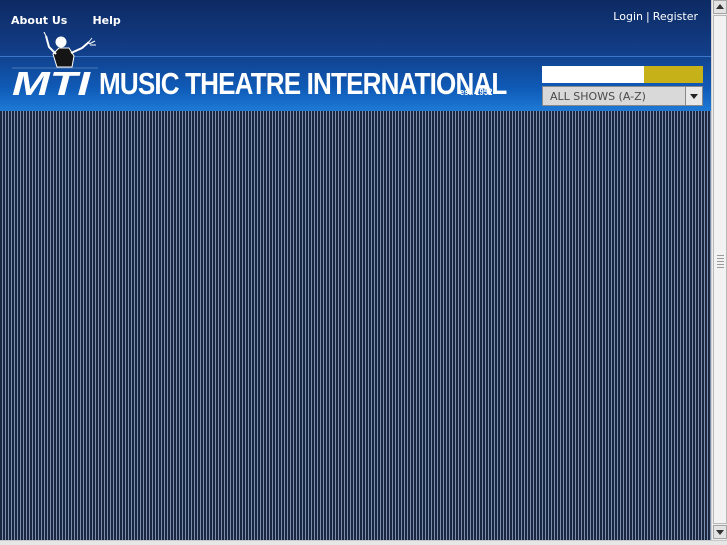 This screenshot has width=727, height=545. I want to click on vertical-scrollbar, so click(719, 270).